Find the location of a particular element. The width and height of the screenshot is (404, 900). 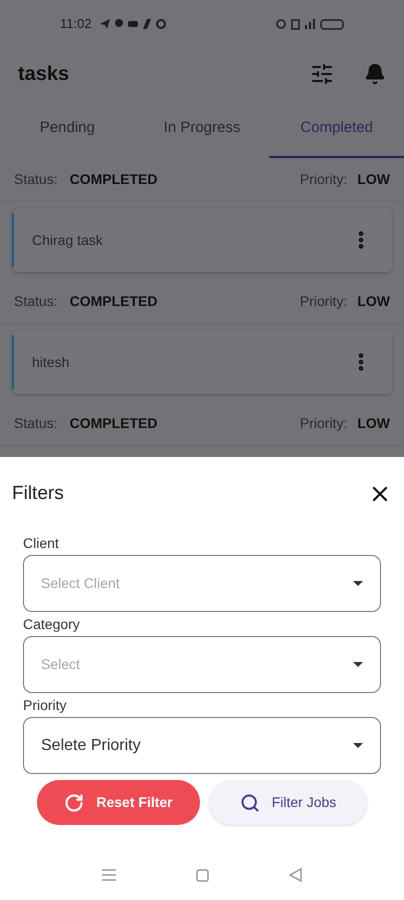

notification-bell-icon is located at coordinates (375, 74).